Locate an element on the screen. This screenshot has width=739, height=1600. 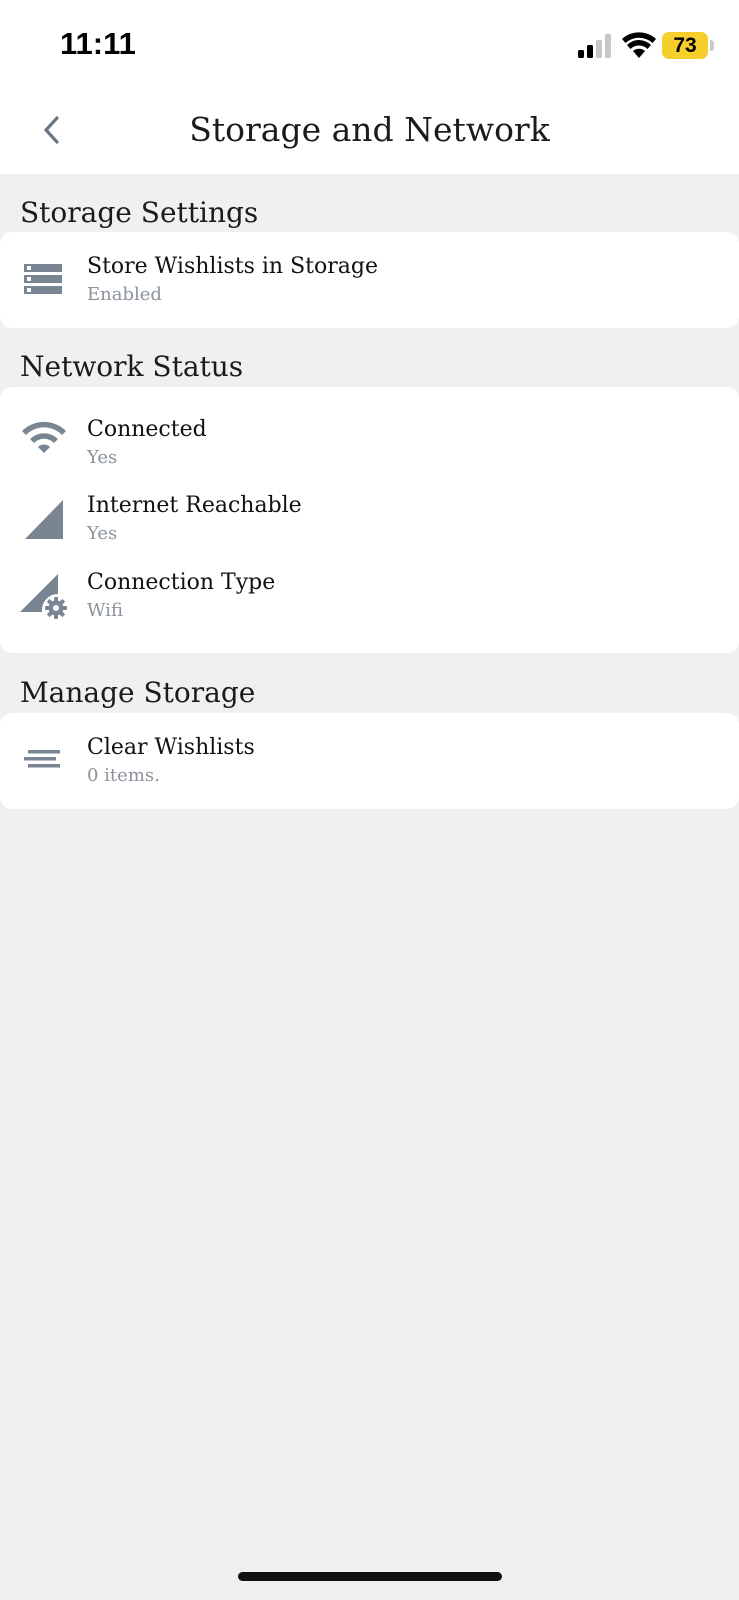
list-item-store-wishlists: Store Wishlists in Storage Enabled is located at coordinates (369, 291).